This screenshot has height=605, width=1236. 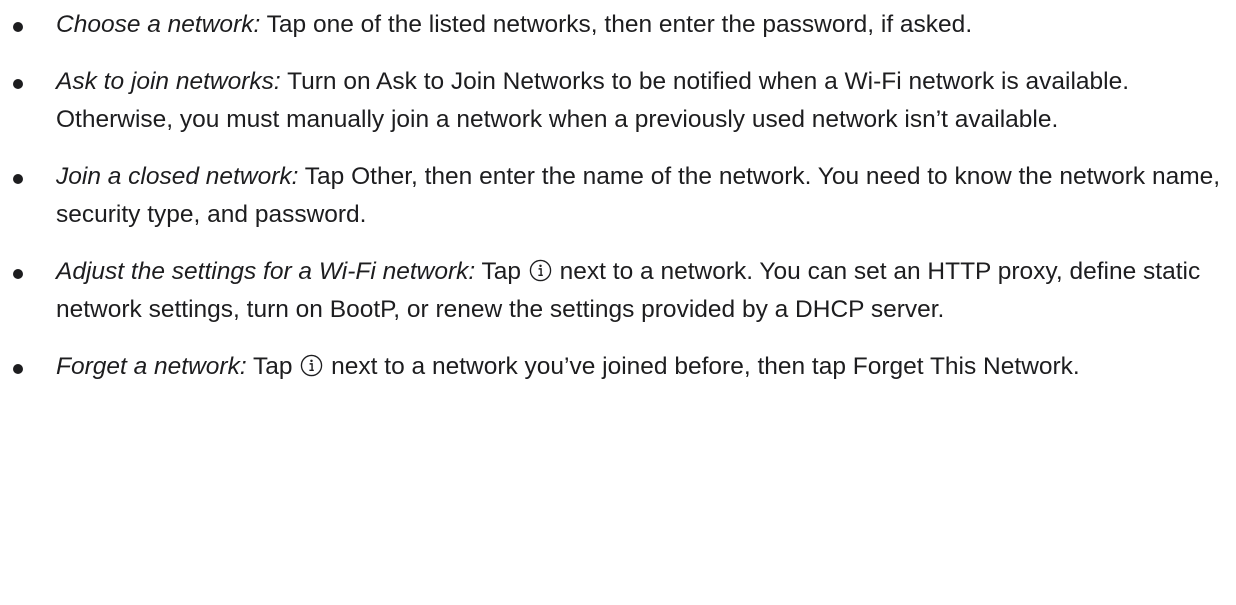 I want to click on list-item-term: Choose a network:, so click(x=158, y=24).